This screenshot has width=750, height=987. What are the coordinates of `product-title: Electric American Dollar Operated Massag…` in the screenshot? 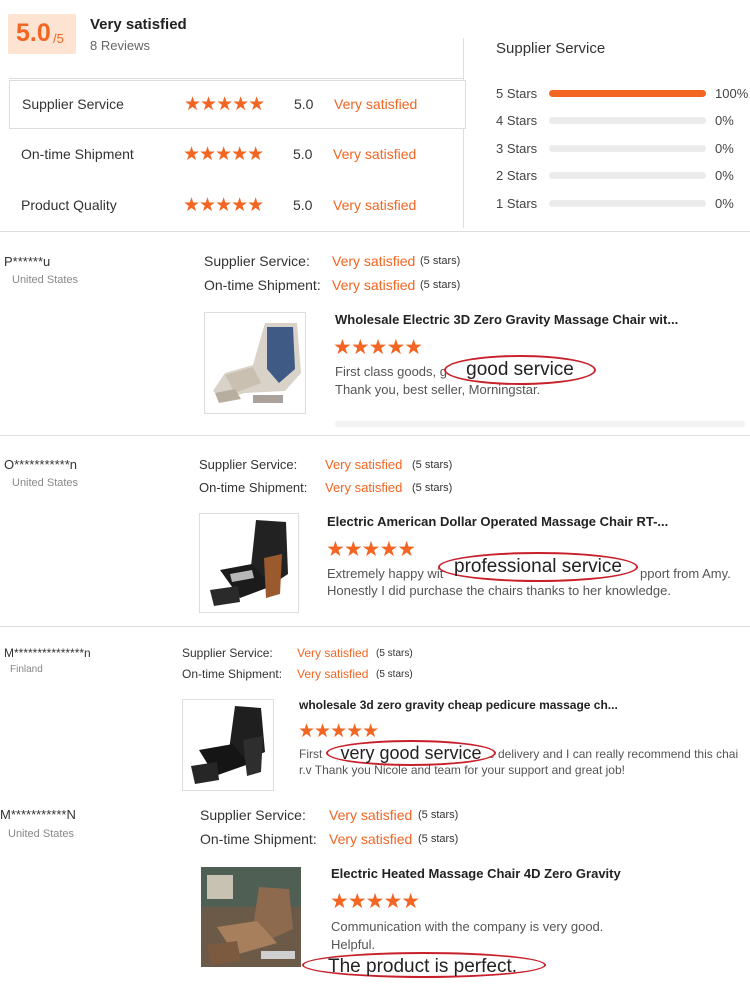 It's located at (497, 521).